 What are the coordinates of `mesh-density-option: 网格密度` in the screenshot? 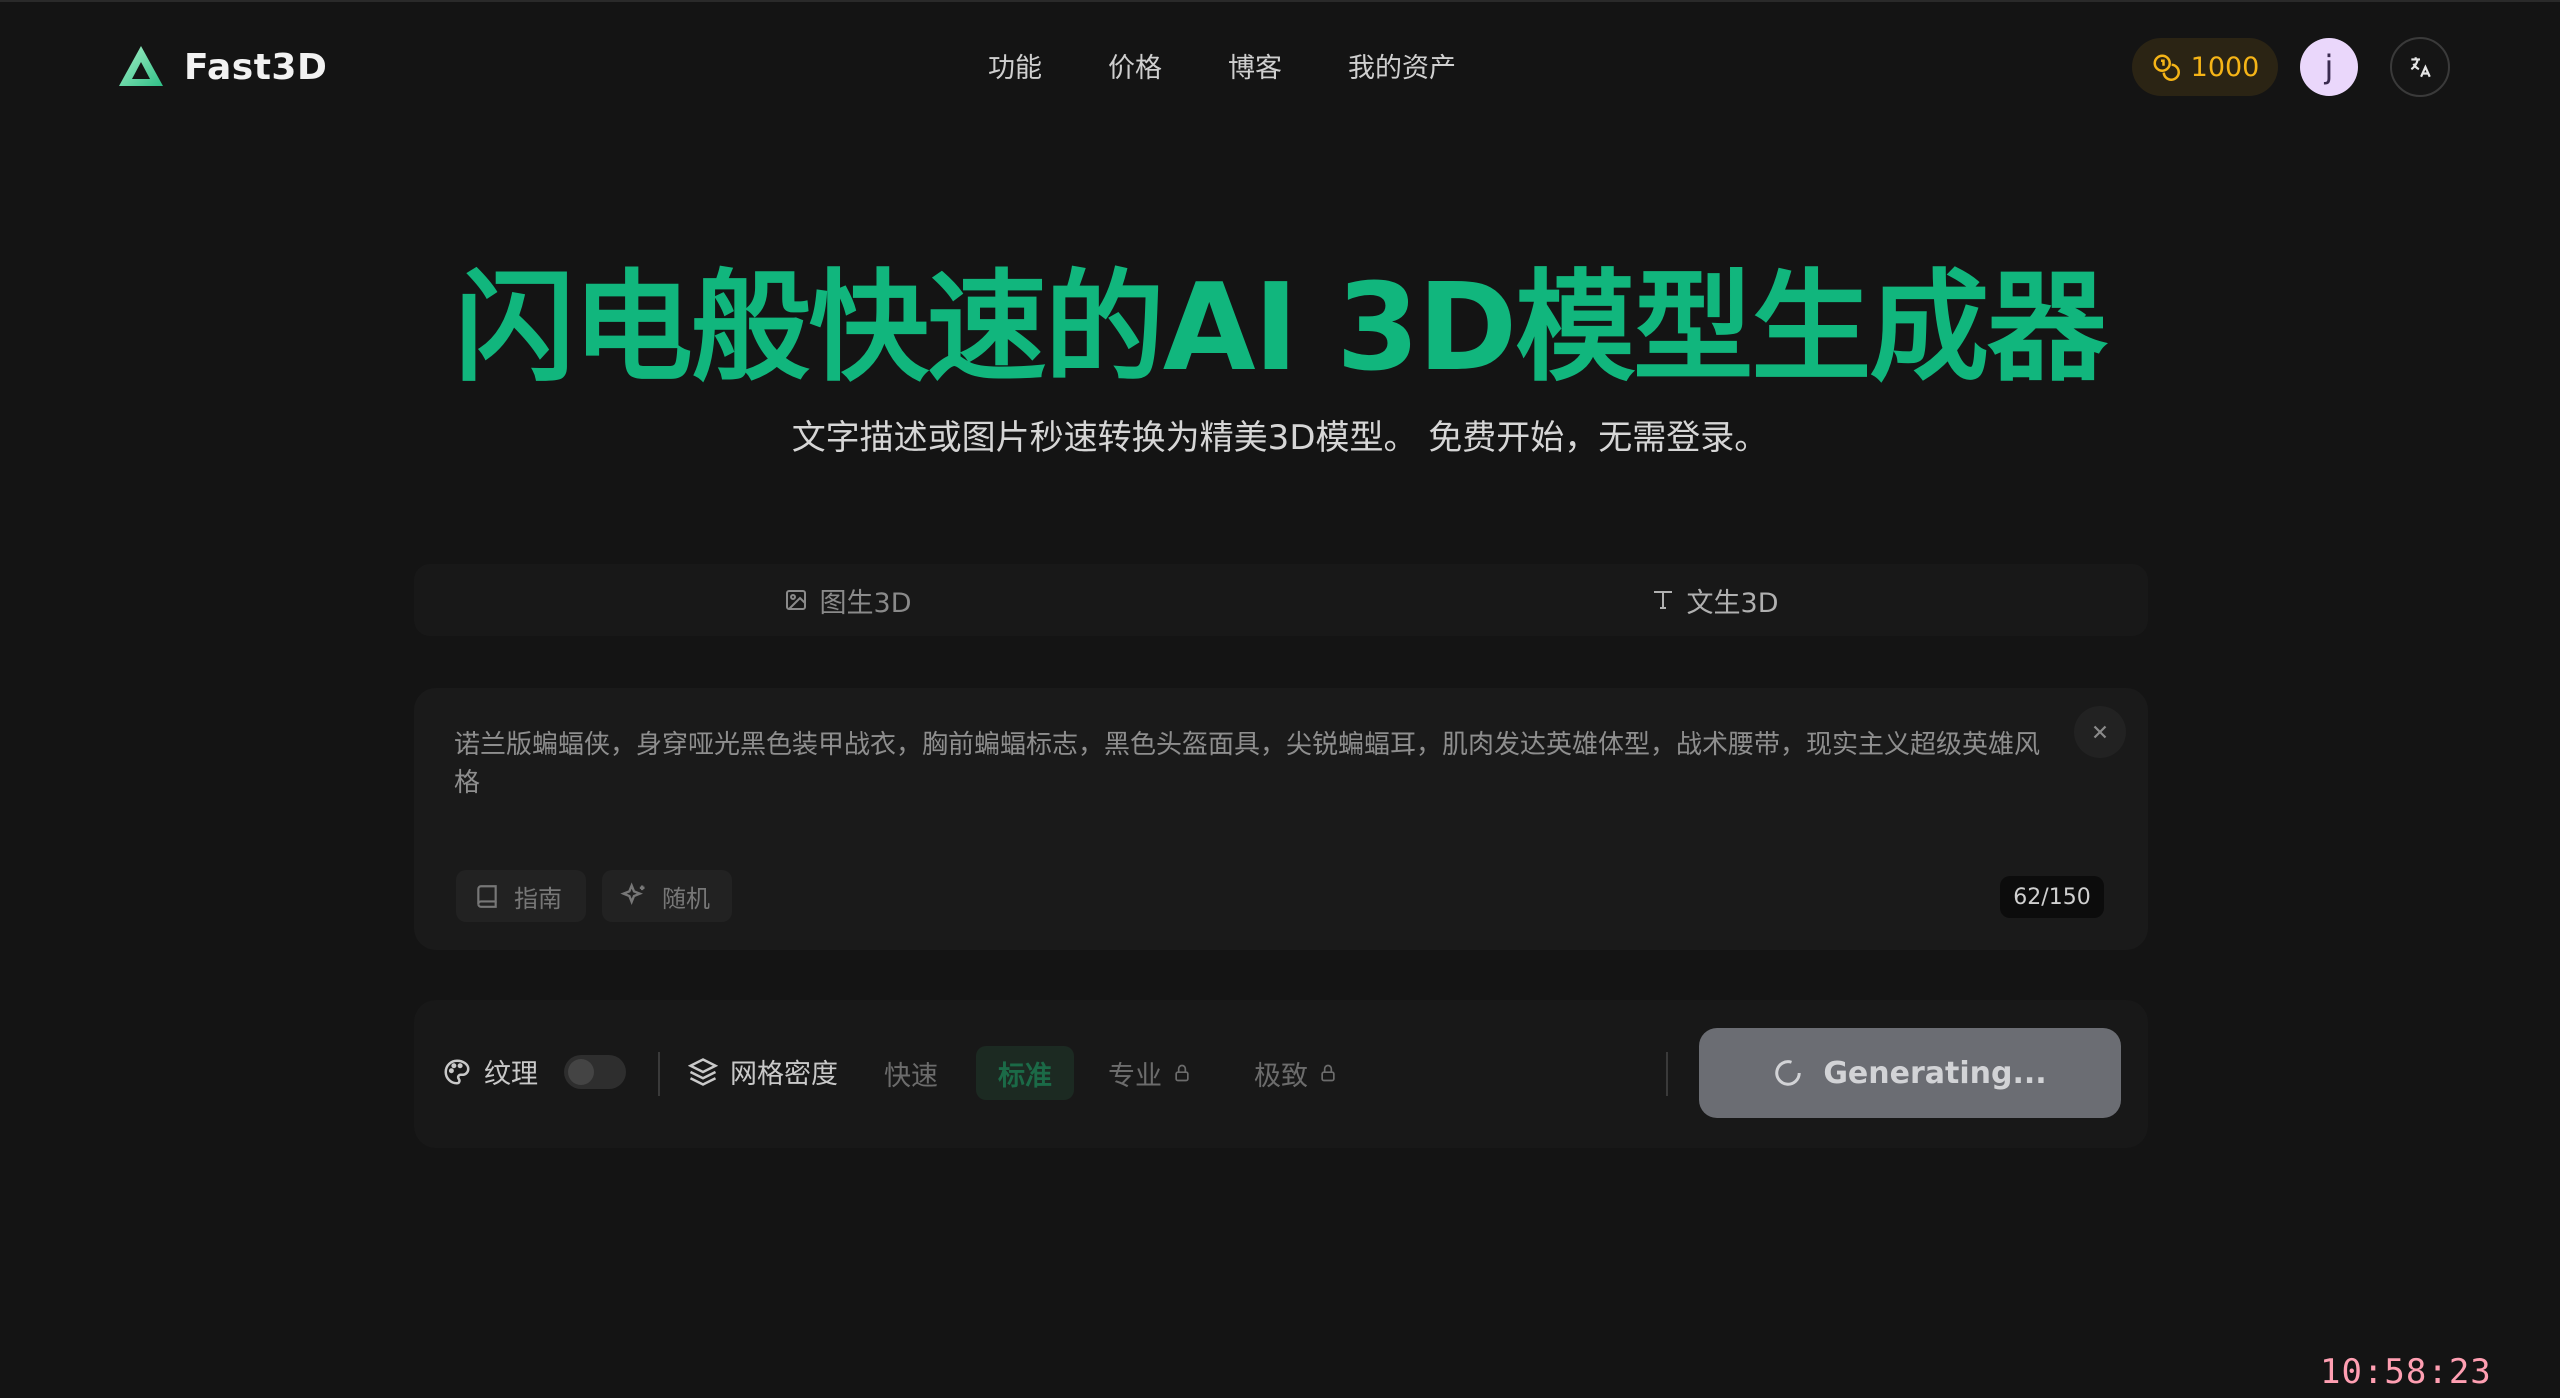 It's located at (763, 1071).